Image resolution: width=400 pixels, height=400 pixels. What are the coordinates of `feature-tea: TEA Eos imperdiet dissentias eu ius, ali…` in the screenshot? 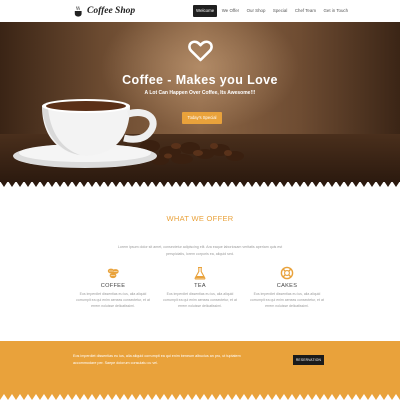 It's located at (200, 287).